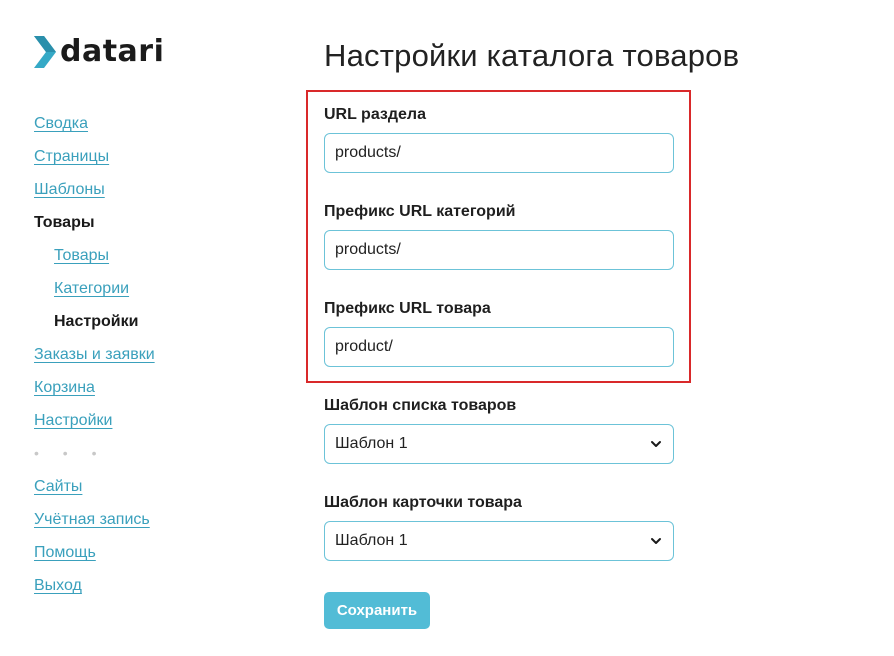  Describe the element at coordinates (371, 443) in the screenshot. I see `list-template-value: Шаблон 1` at that location.